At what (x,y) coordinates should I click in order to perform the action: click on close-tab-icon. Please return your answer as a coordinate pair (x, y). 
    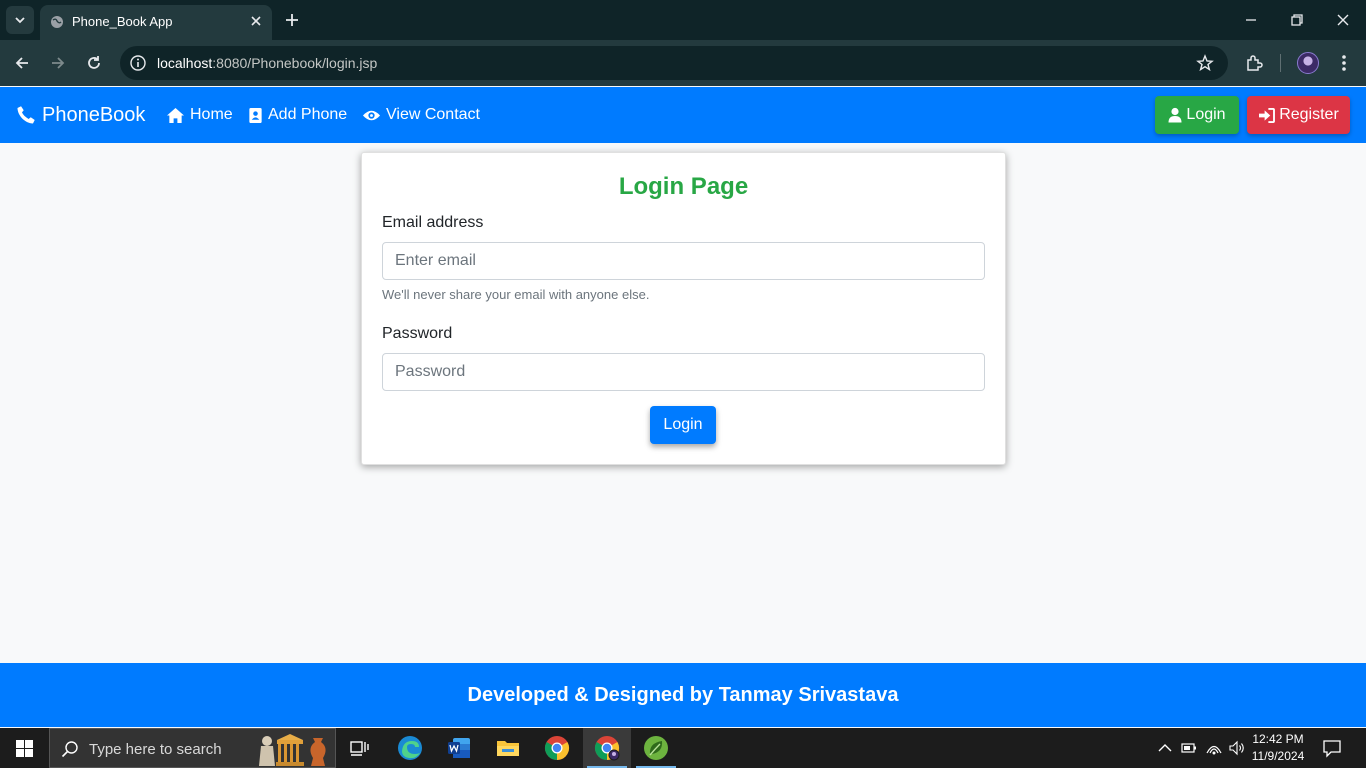
    Looking at the image, I should click on (256, 21).